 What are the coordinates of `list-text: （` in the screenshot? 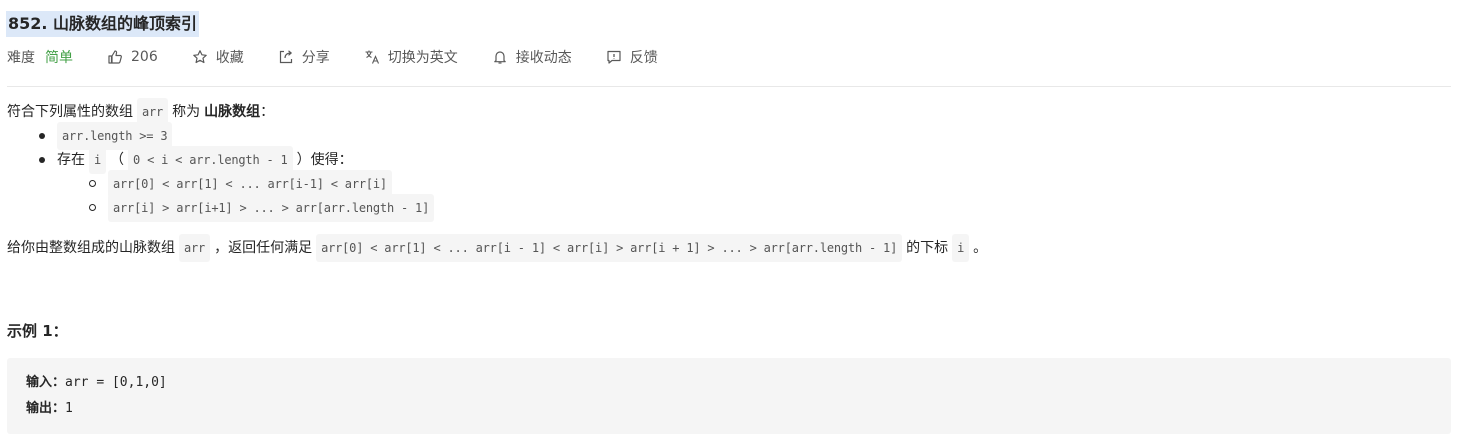 It's located at (117, 160).